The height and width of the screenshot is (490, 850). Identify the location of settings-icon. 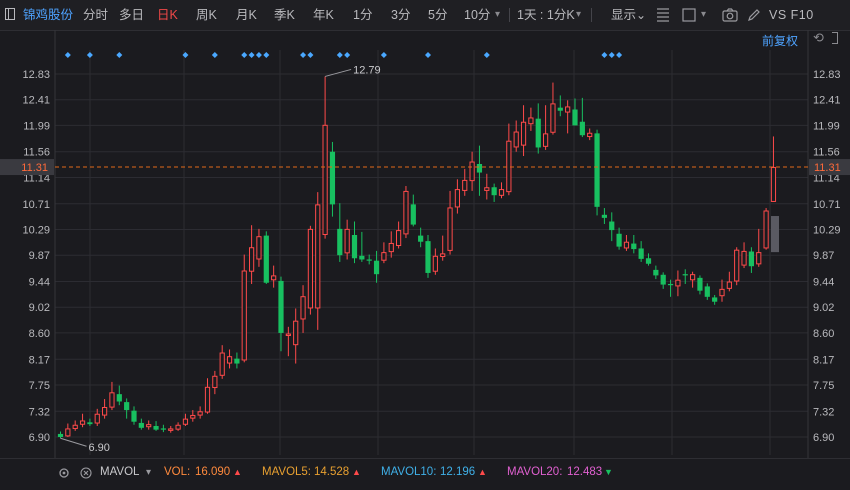
(64, 472).